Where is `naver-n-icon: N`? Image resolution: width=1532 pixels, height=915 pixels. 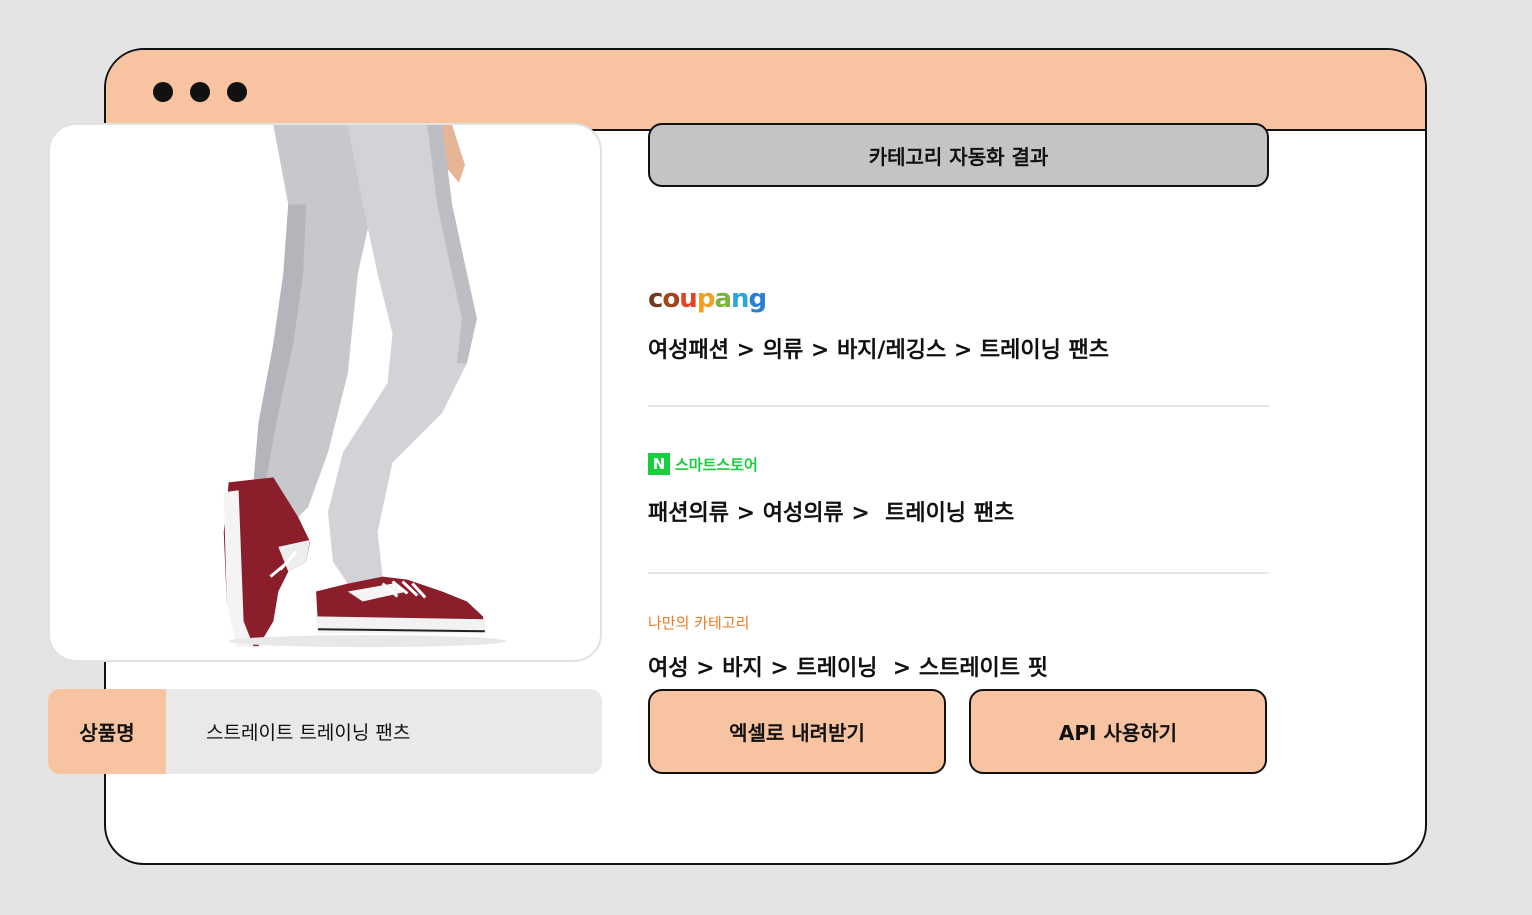
naver-n-icon: N is located at coordinates (659, 464).